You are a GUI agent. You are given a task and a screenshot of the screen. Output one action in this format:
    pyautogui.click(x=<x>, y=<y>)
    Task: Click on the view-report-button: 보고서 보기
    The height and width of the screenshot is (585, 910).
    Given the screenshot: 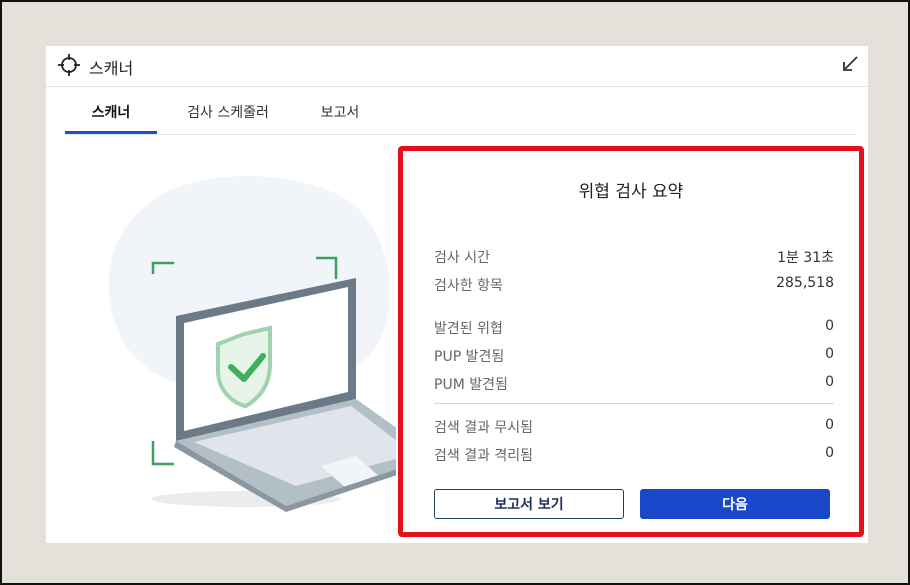 What is the action you would take?
    pyautogui.click(x=529, y=504)
    